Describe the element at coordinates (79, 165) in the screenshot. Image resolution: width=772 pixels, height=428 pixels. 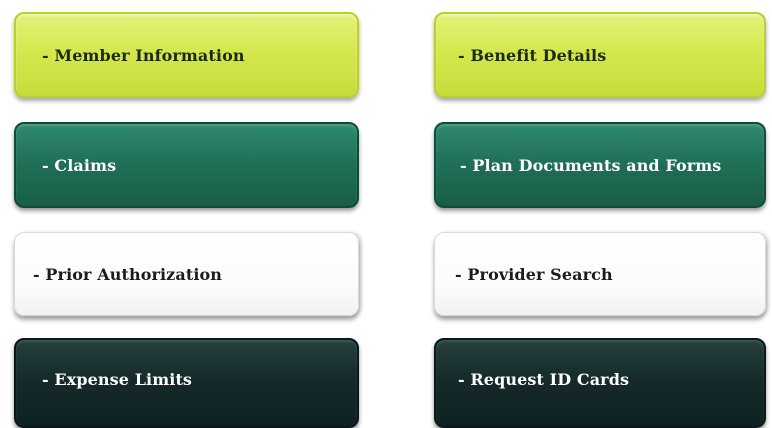
I see `claims-label: - Claims` at that location.